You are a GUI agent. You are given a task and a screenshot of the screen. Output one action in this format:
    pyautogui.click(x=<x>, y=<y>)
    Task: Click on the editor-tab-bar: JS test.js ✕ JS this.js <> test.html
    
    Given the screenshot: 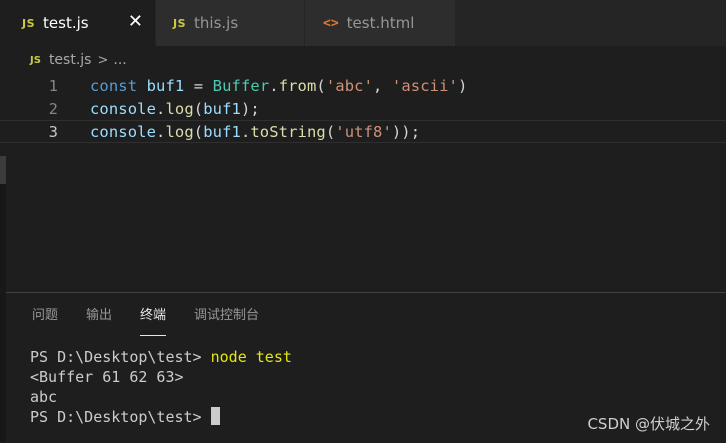 What is the action you would take?
    pyautogui.click(x=363, y=23)
    